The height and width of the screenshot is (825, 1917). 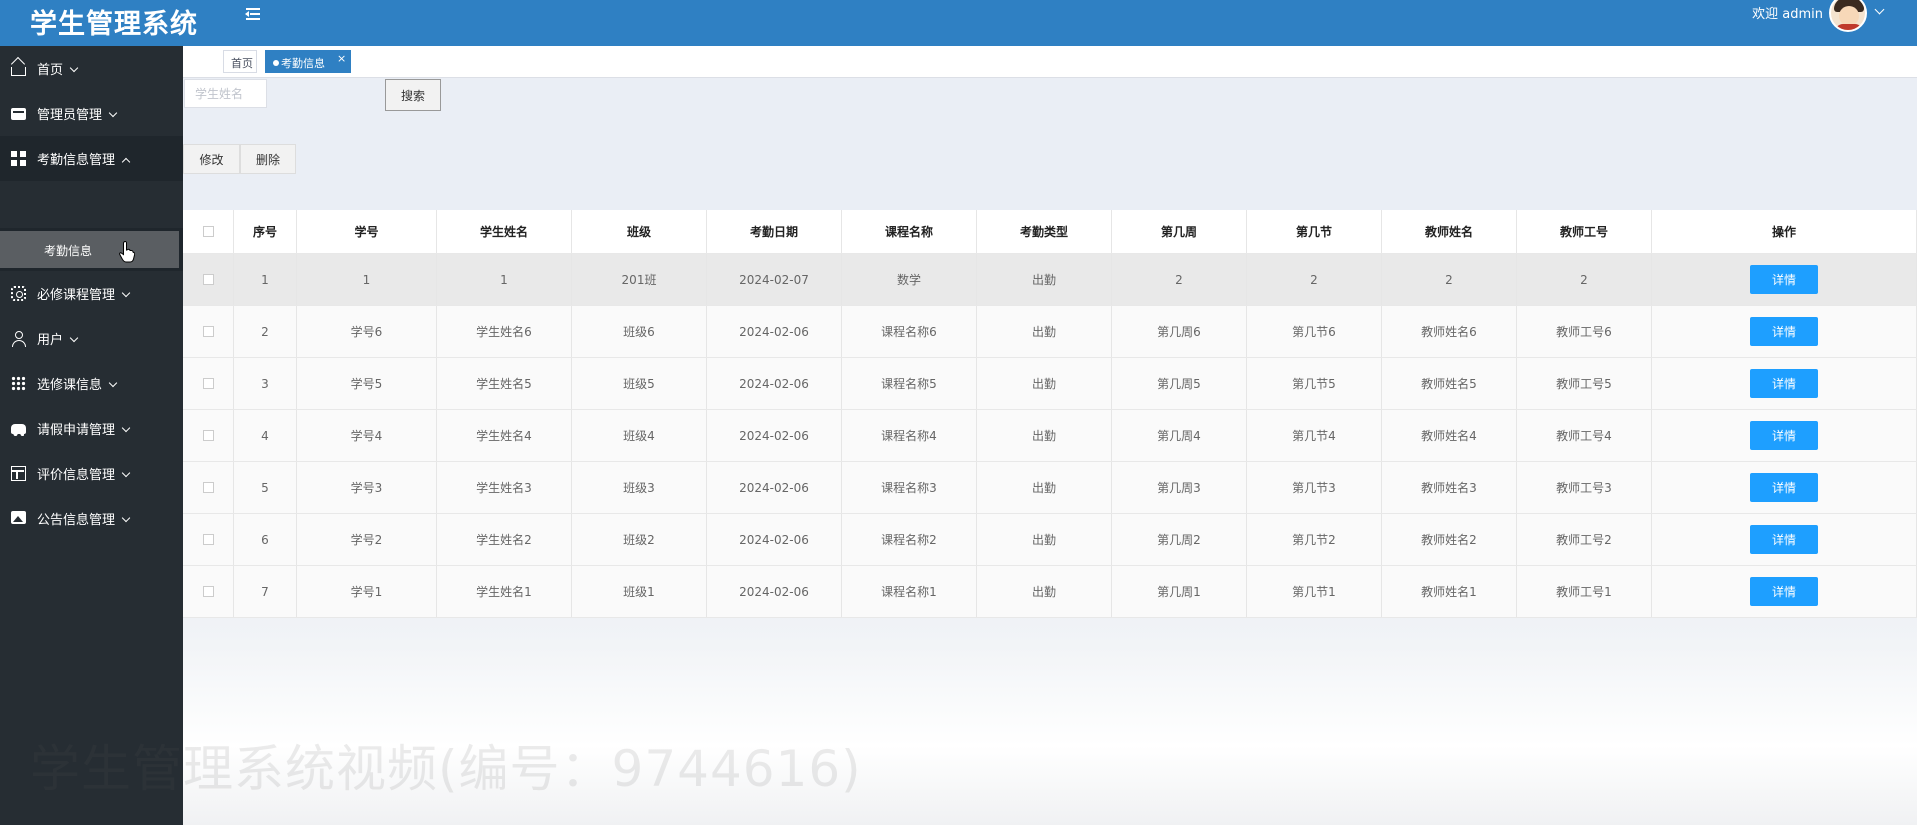 I want to click on cell-index: 5, so click(x=265, y=487).